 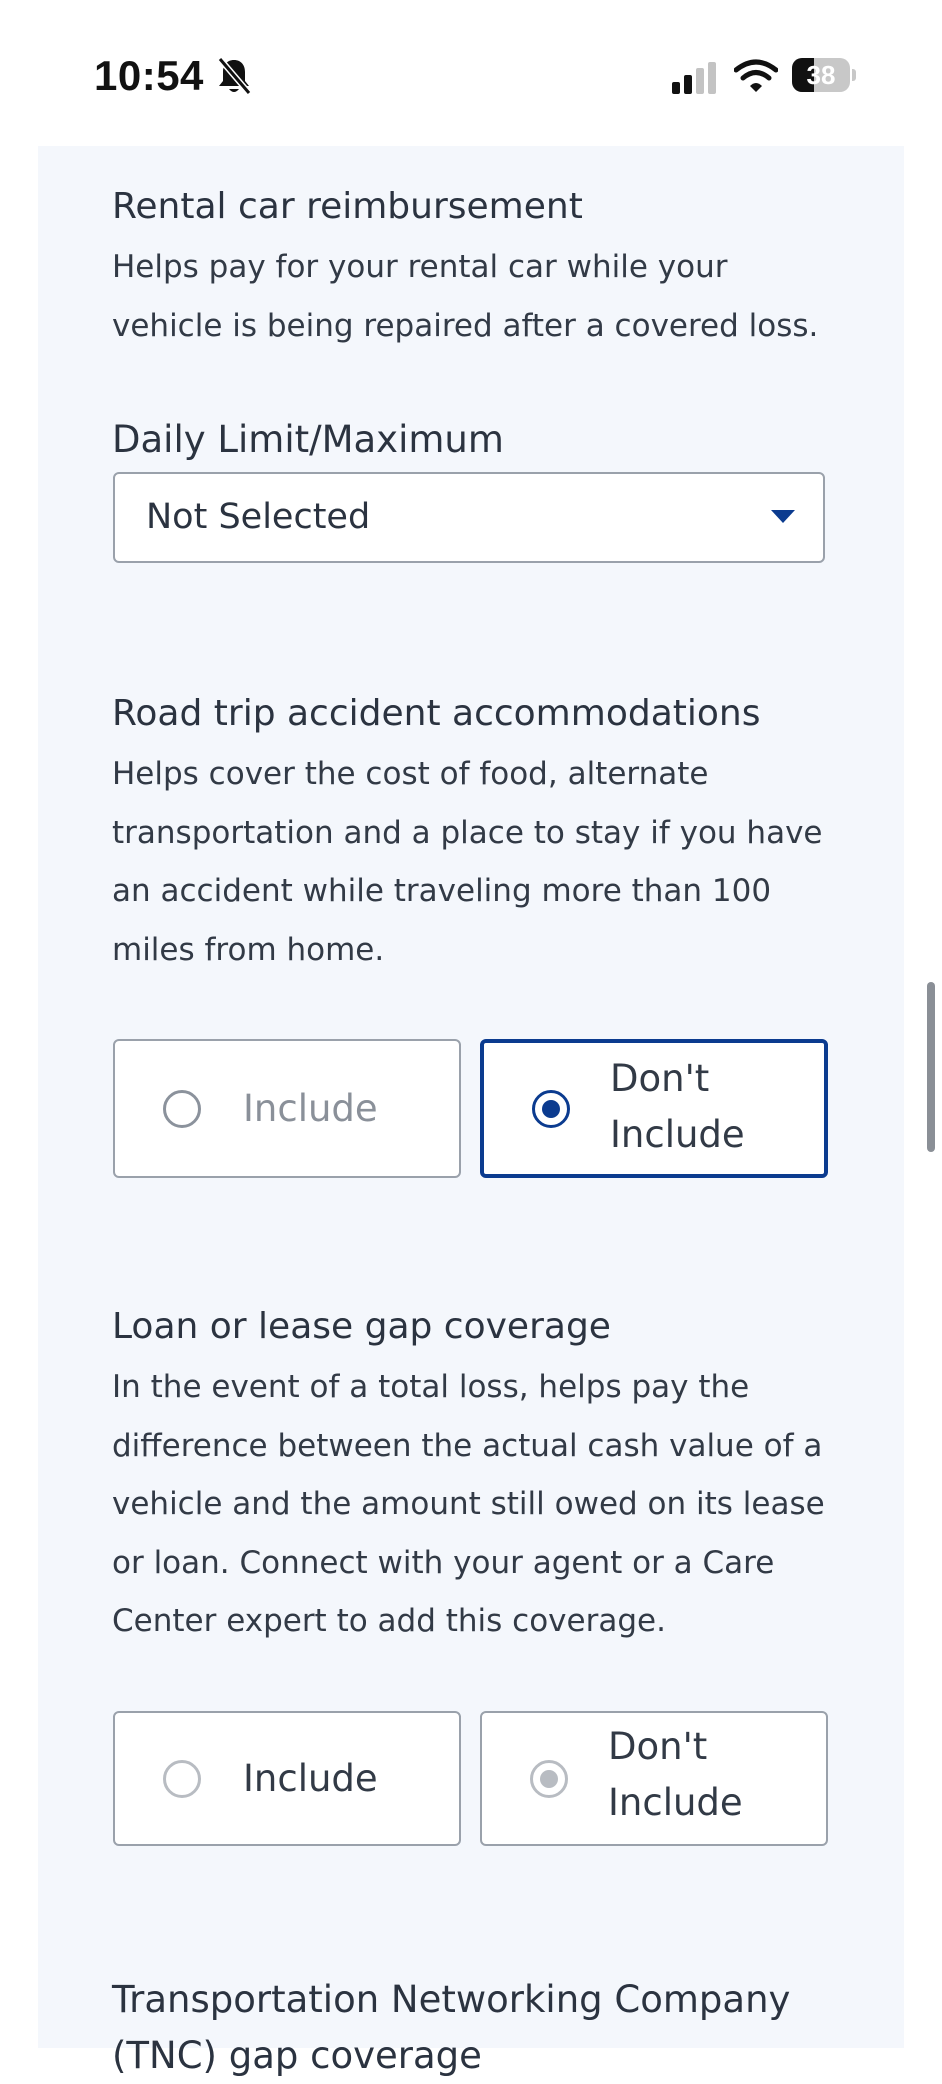 I want to click on daily-limit-label: Daily Limit/Maximum, so click(x=308, y=439).